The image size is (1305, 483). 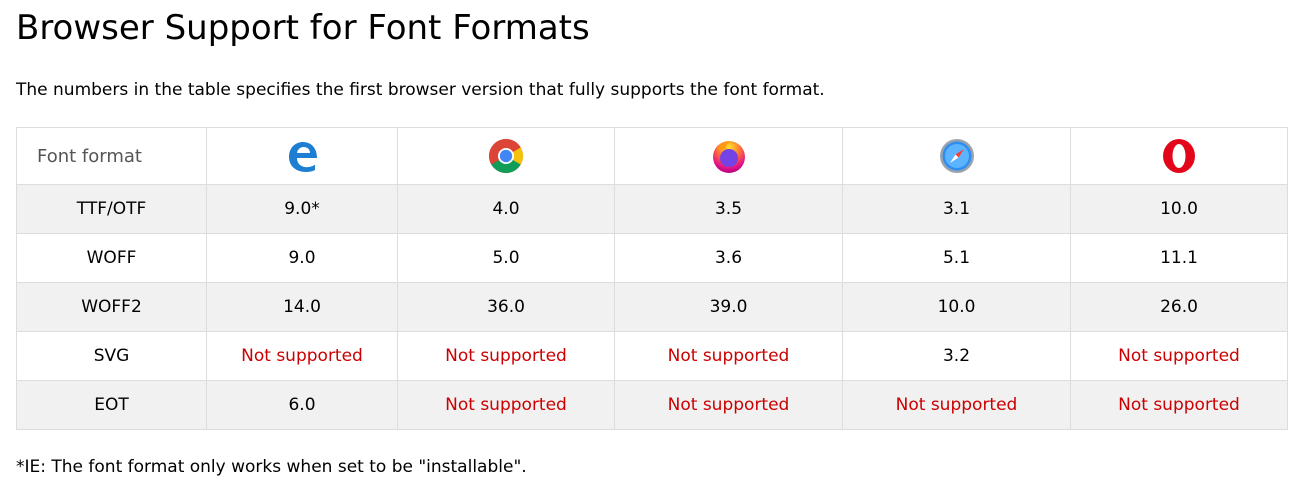 I want to click on support-cell: 3.2, so click(x=956, y=356).